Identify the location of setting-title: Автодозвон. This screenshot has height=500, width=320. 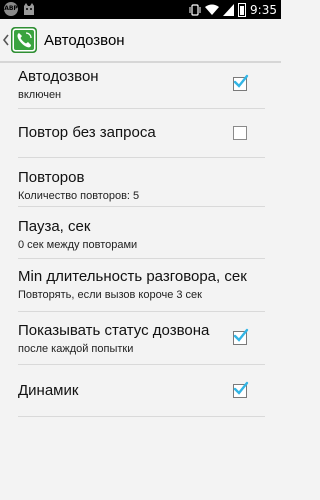
(58, 76).